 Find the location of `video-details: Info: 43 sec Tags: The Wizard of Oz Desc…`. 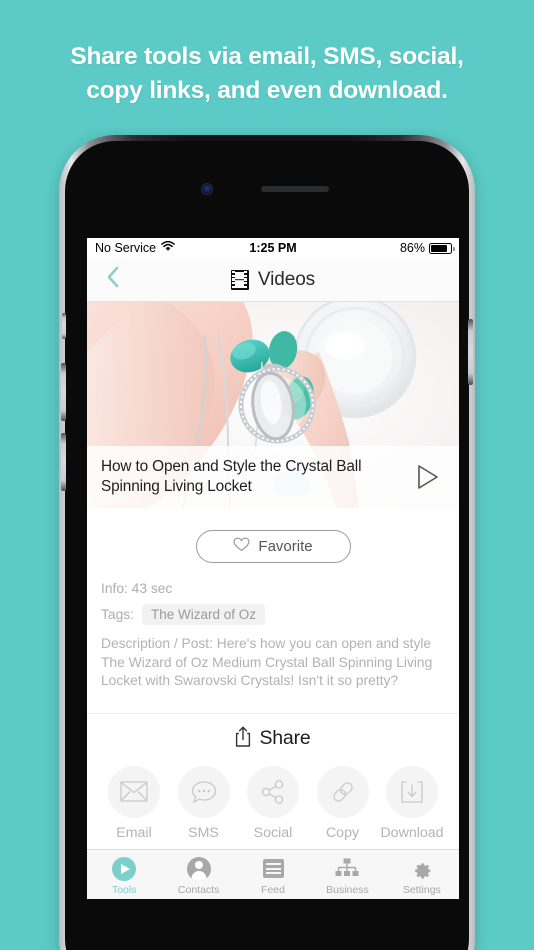

video-details: Info: 43 sec Tags: The Wizard of Oz Desc… is located at coordinates (273, 636).